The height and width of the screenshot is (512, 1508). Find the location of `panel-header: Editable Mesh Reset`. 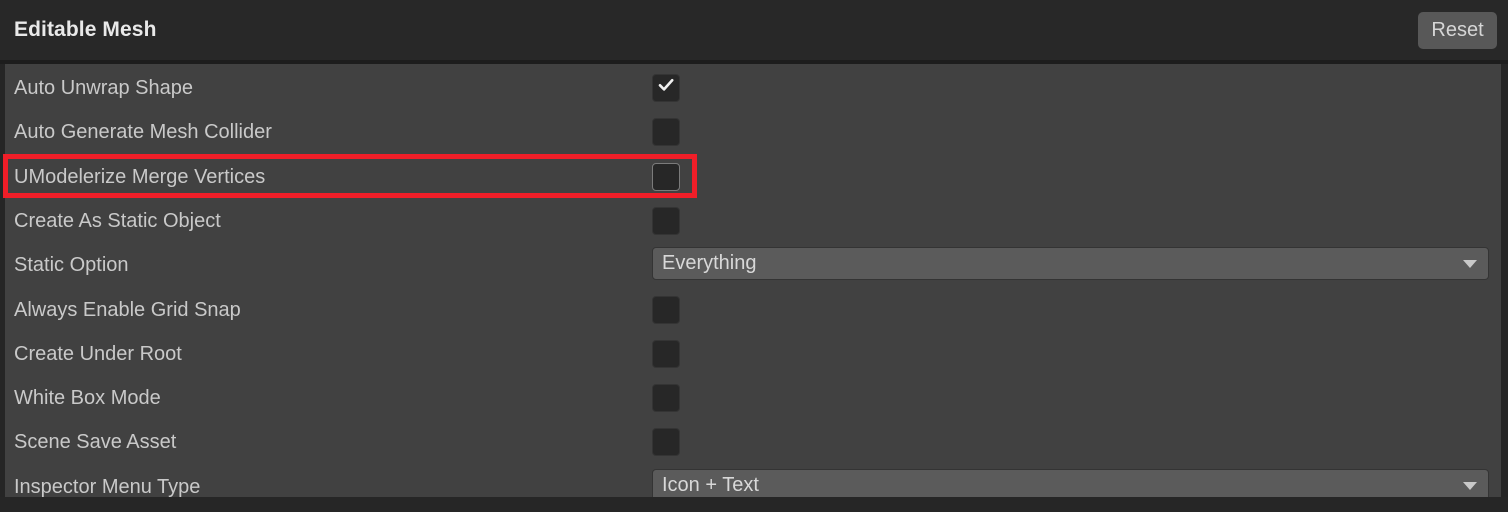

panel-header: Editable Mesh Reset is located at coordinates (754, 30).